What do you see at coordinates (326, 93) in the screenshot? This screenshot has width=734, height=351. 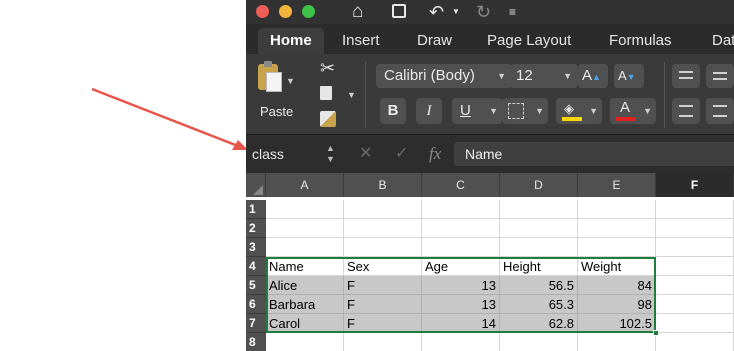 I see `copy-icon` at bounding box center [326, 93].